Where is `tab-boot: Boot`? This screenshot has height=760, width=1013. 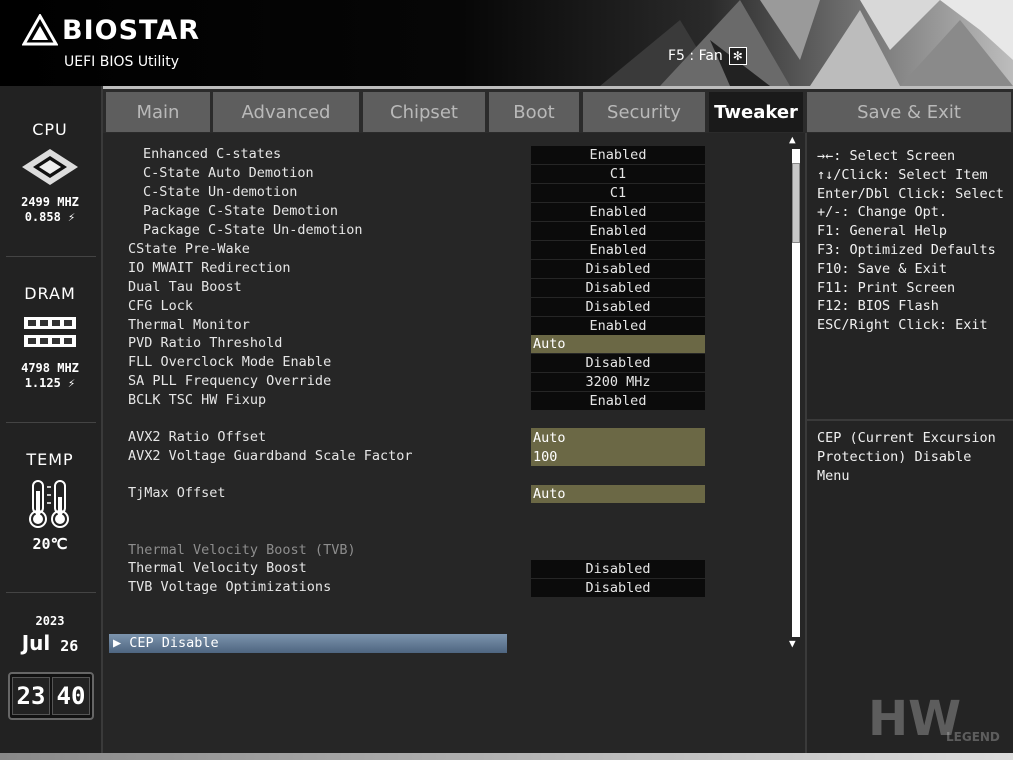 tab-boot: Boot is located at coordinates (535, 112).